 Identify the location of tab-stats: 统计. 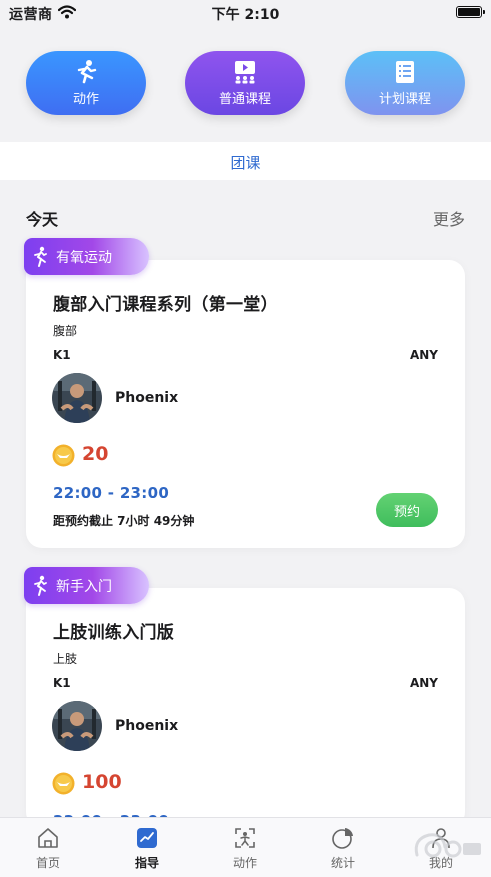
(343, 848).